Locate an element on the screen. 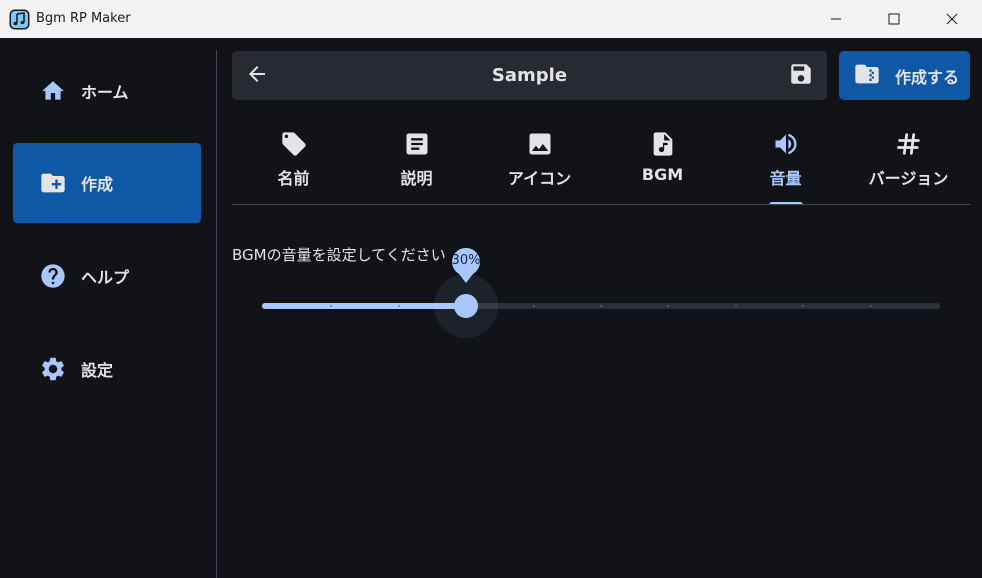 The image size is (982, 578). tab-label: BGM is located at coordinates (662, 174).